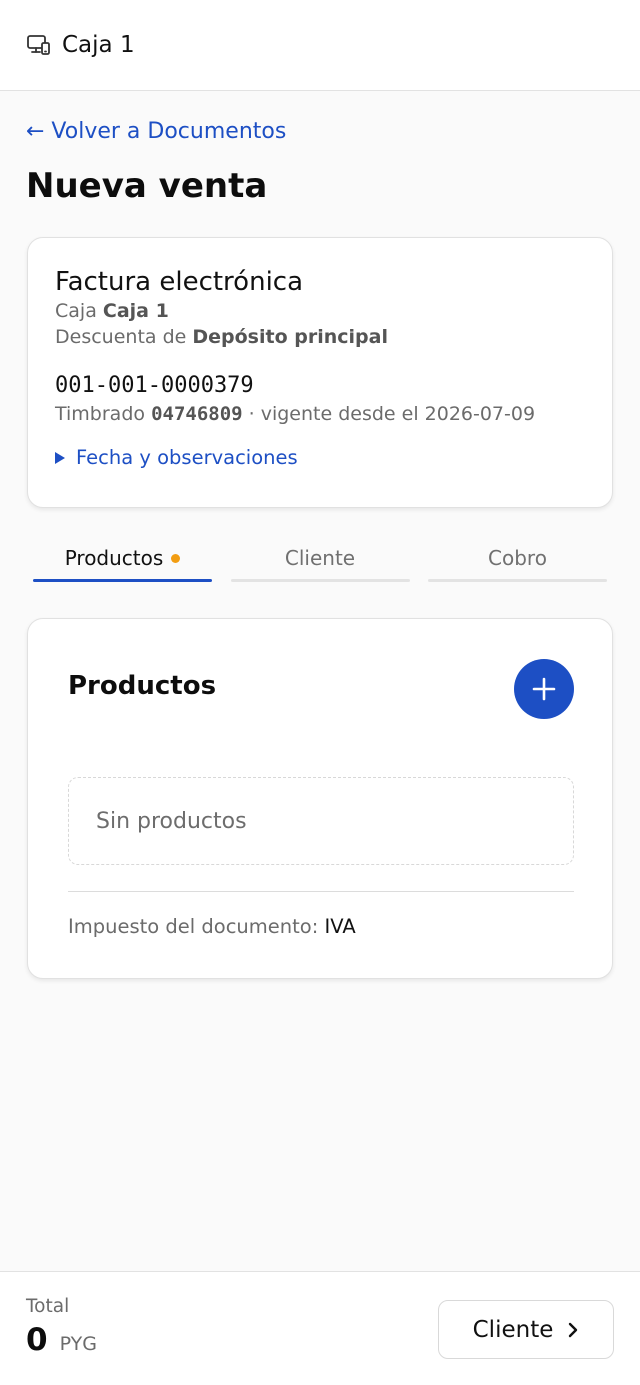  I want to click on devices-icon, so click(39, 45).